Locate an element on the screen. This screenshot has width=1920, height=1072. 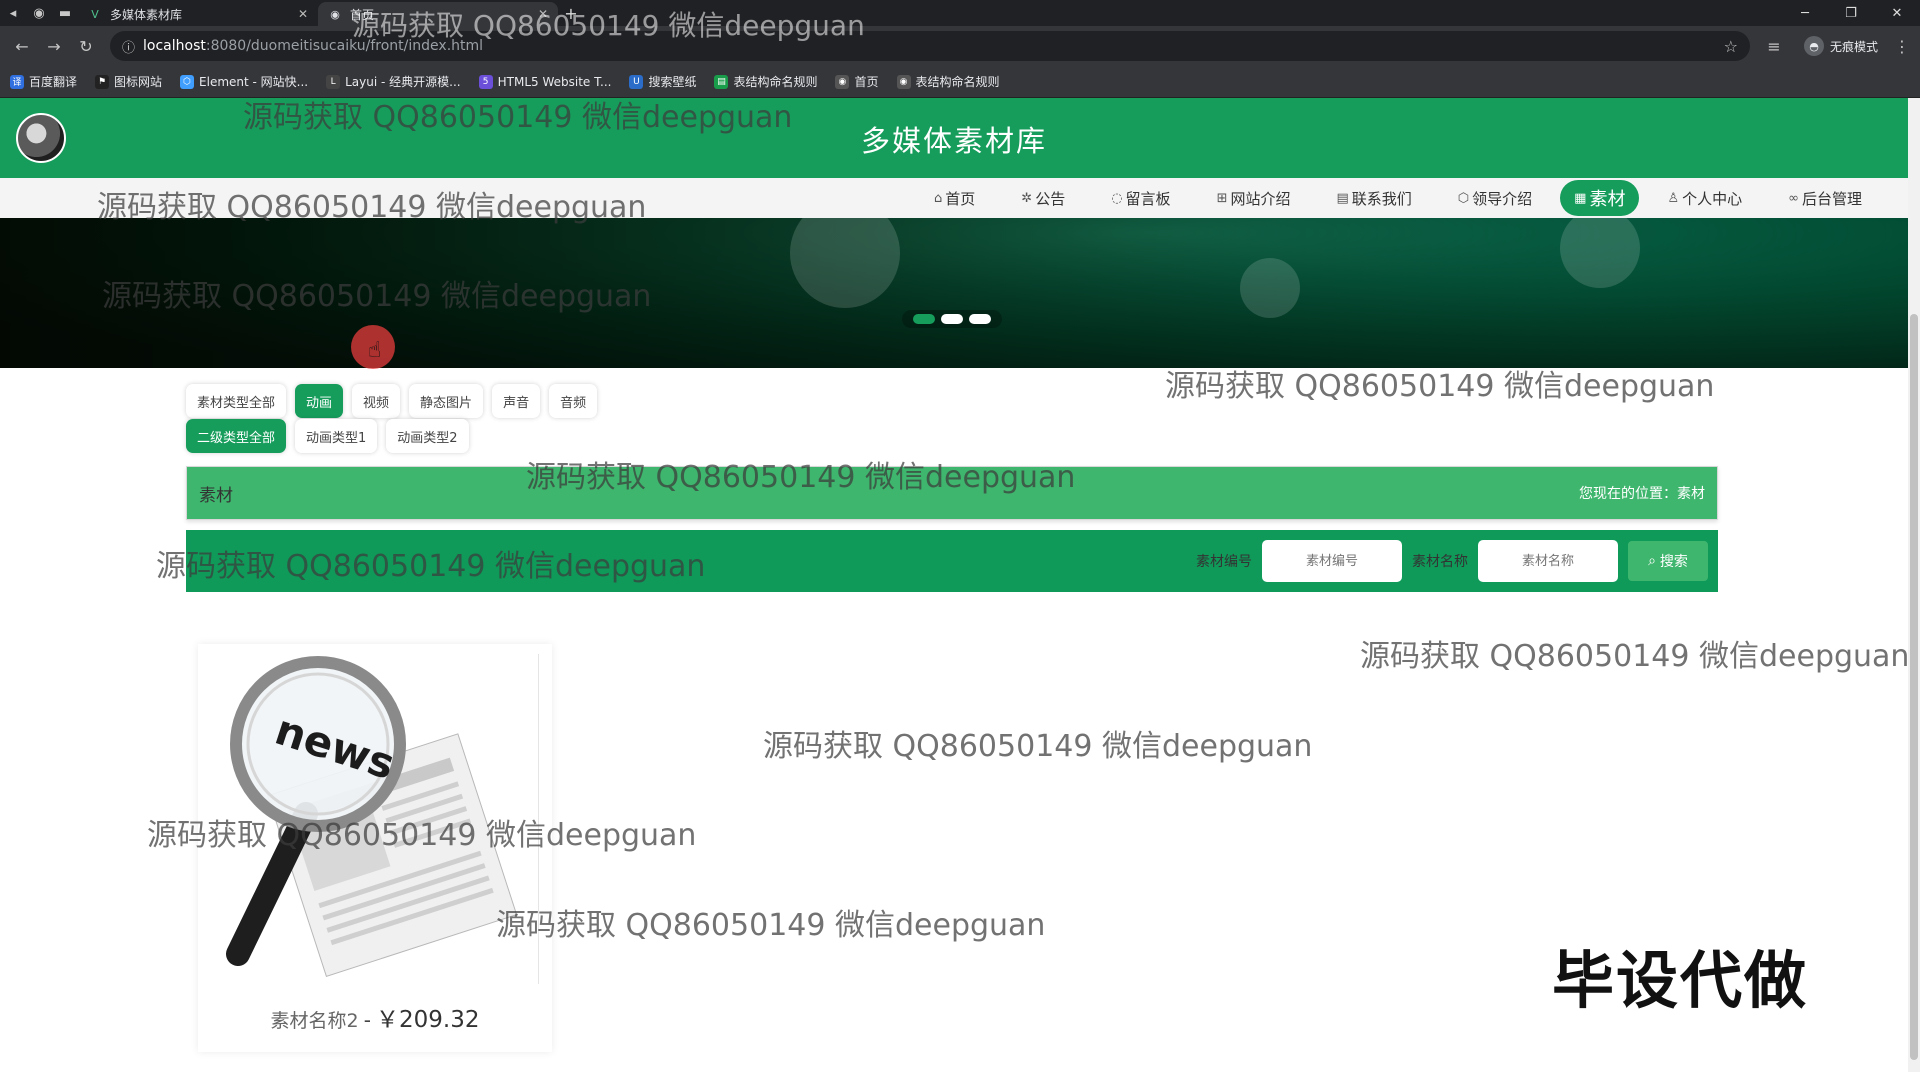
globe-icon: ◉ is located at coordinates (39, 13).